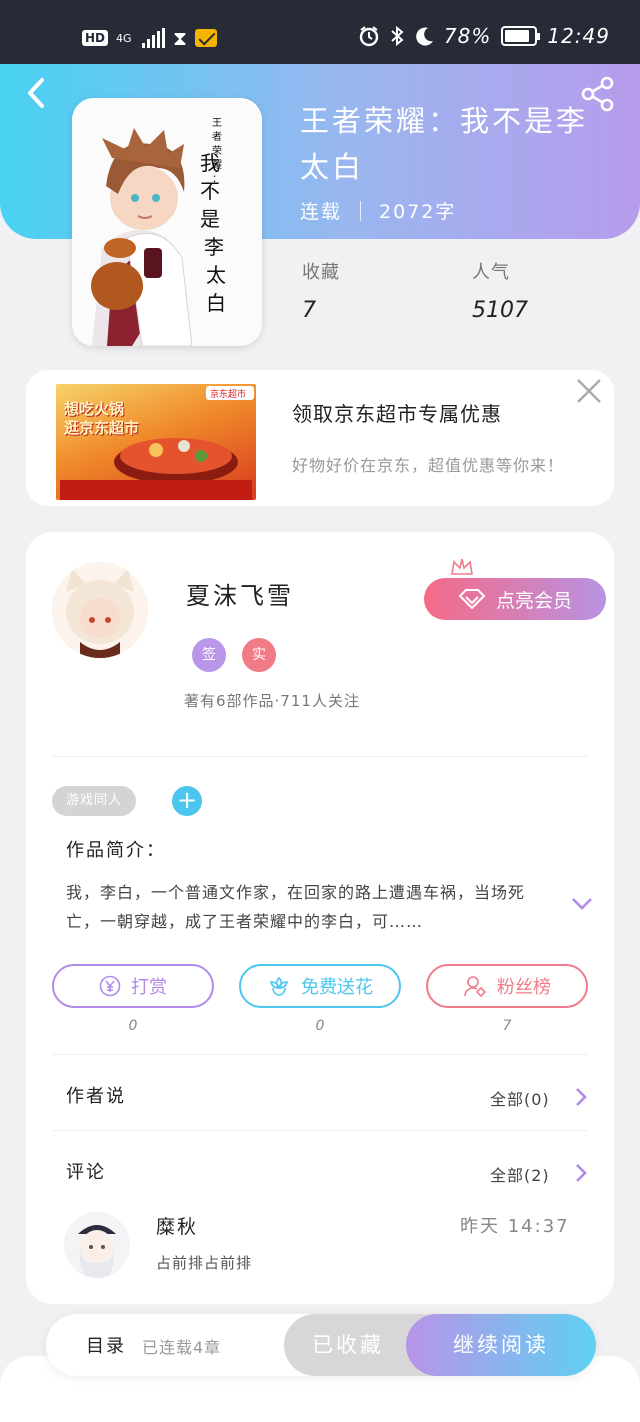 The width and height of the screenshot is (640, 1422). What do you see at coordinates (86, 1172) in the screenshot?
I see `comments-label: 评论` at bounding box center [86, 1172].